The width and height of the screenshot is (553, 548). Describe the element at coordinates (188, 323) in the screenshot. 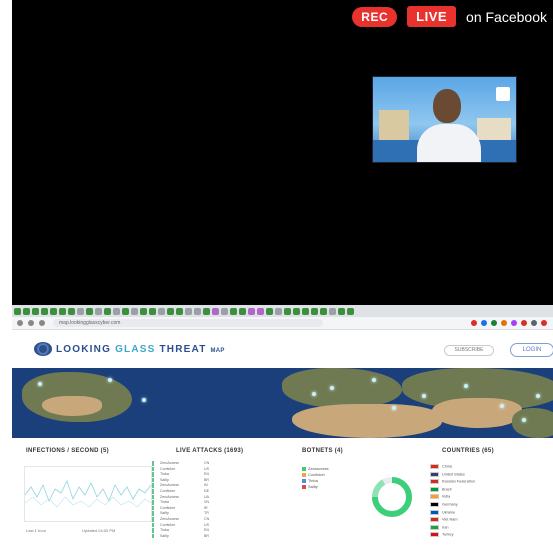

I see `url-input: map.lookingglasscyber.com` at that location.